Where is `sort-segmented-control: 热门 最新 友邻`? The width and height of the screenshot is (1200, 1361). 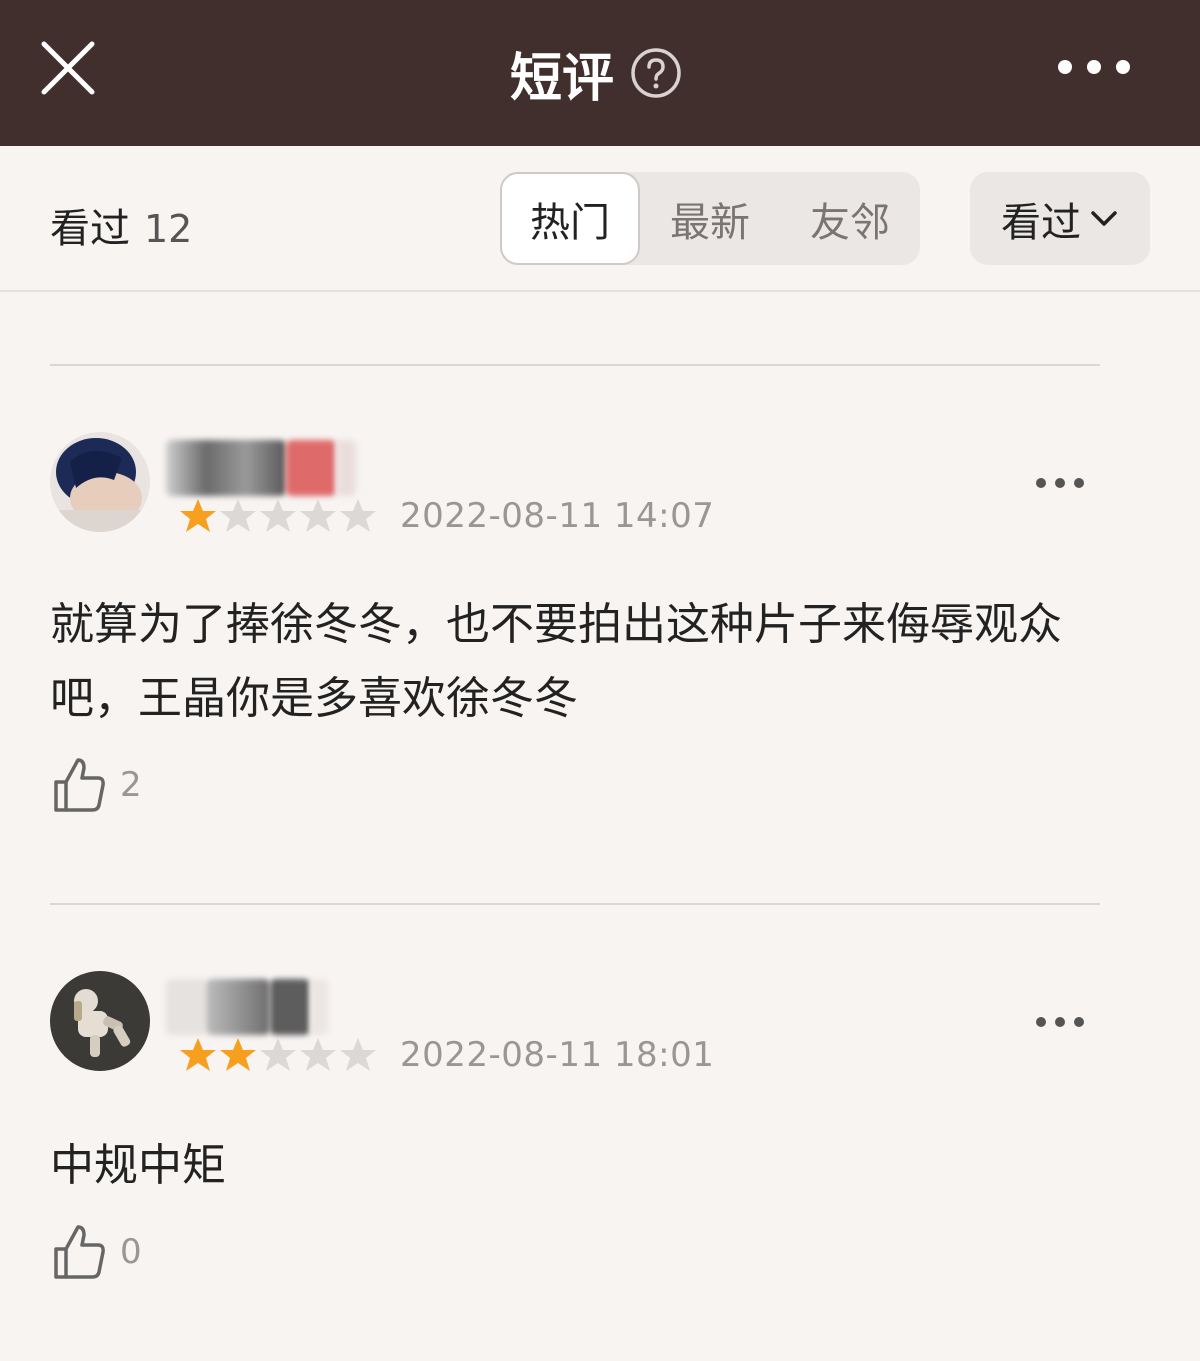 sort-segmented-control: 热门 最新 友邻 is located at coordinates (710, 218).